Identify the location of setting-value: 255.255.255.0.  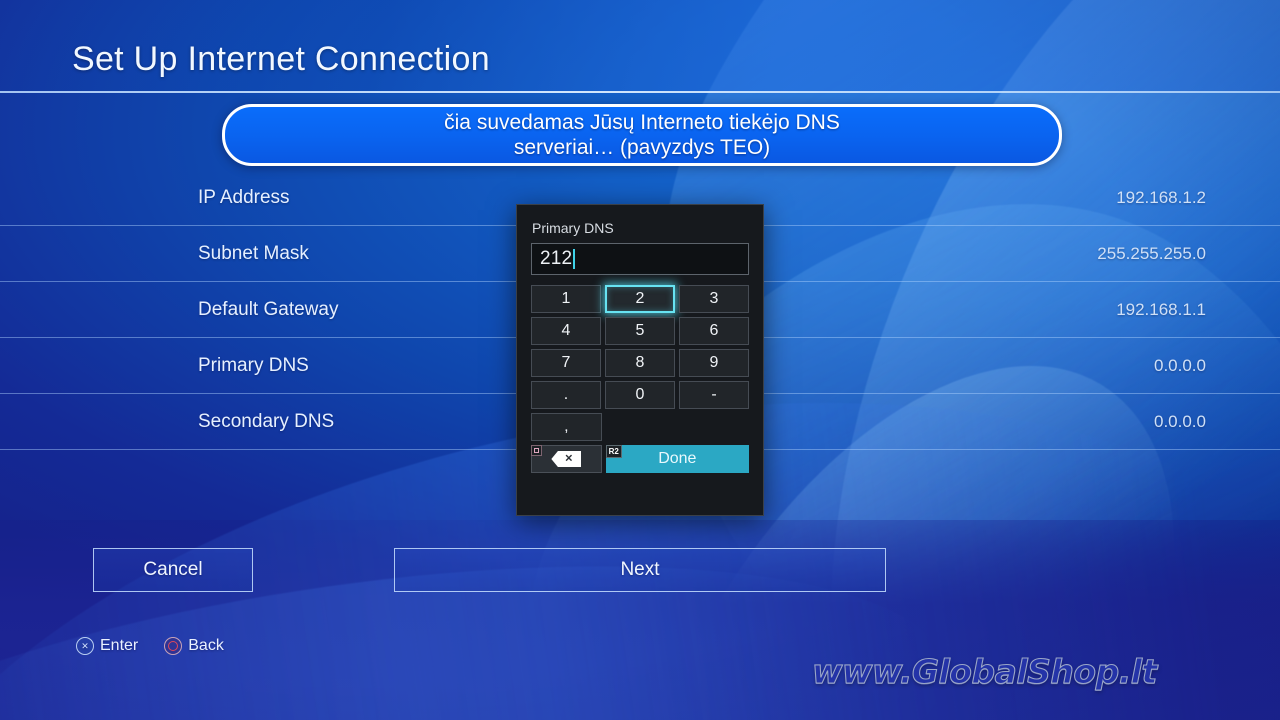
(1151, 253).